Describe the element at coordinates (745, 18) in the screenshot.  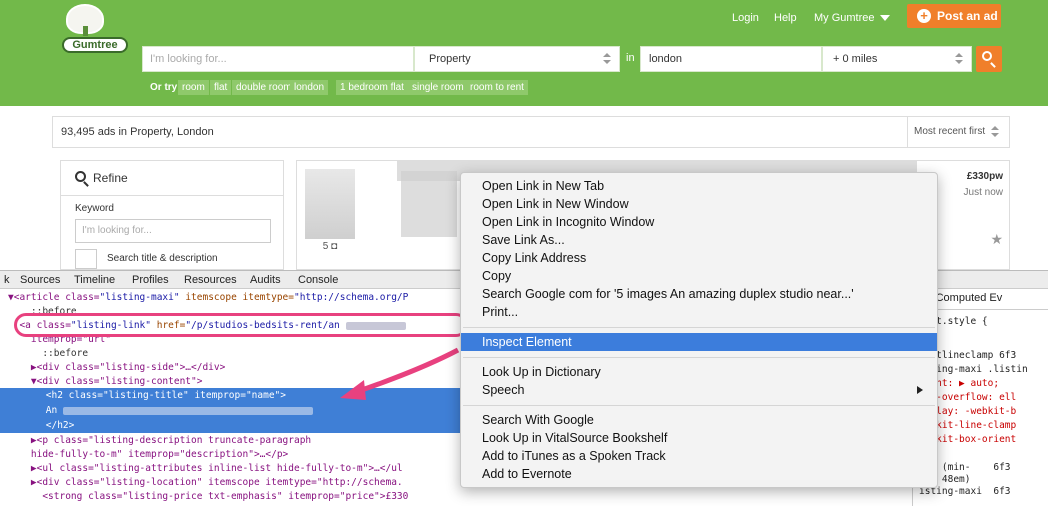
I see `login-link: Login` at that location.